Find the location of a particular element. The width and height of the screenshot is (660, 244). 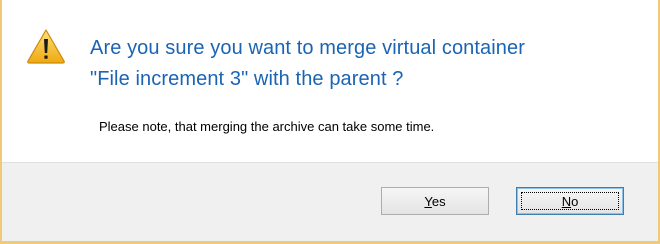

no-button-label: No is located at coordinates (570, 201).